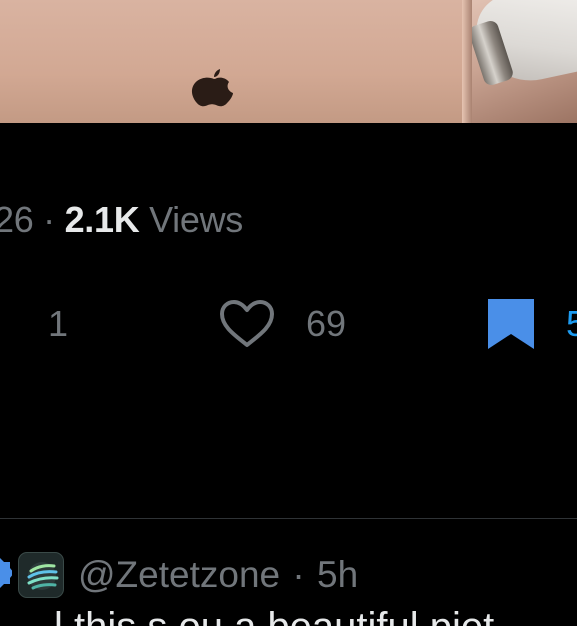 The width and height of the screenshot is (577, 626). I want to click on retweet-count: 1, so click(58, 323).